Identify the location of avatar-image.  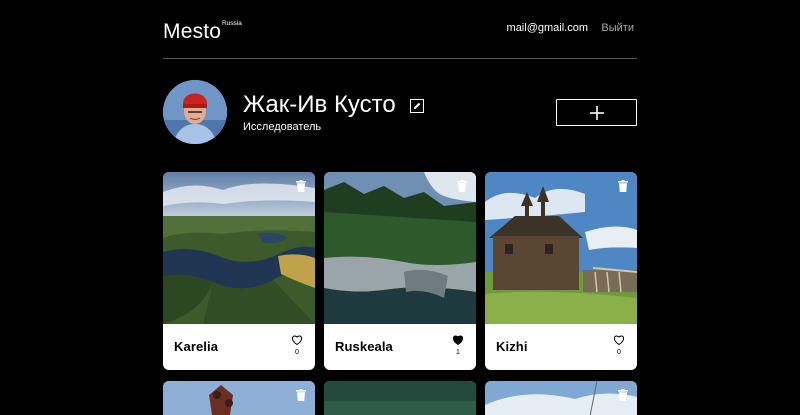
(195, 112).